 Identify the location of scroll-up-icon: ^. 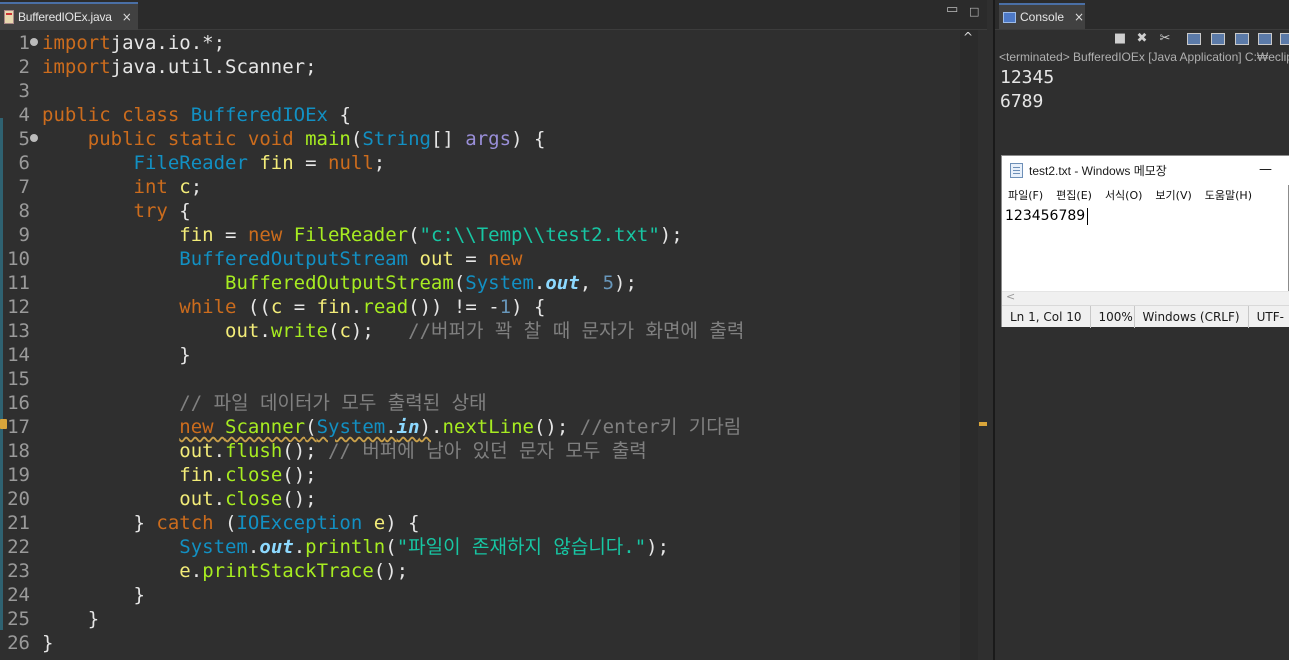
(968, 37).